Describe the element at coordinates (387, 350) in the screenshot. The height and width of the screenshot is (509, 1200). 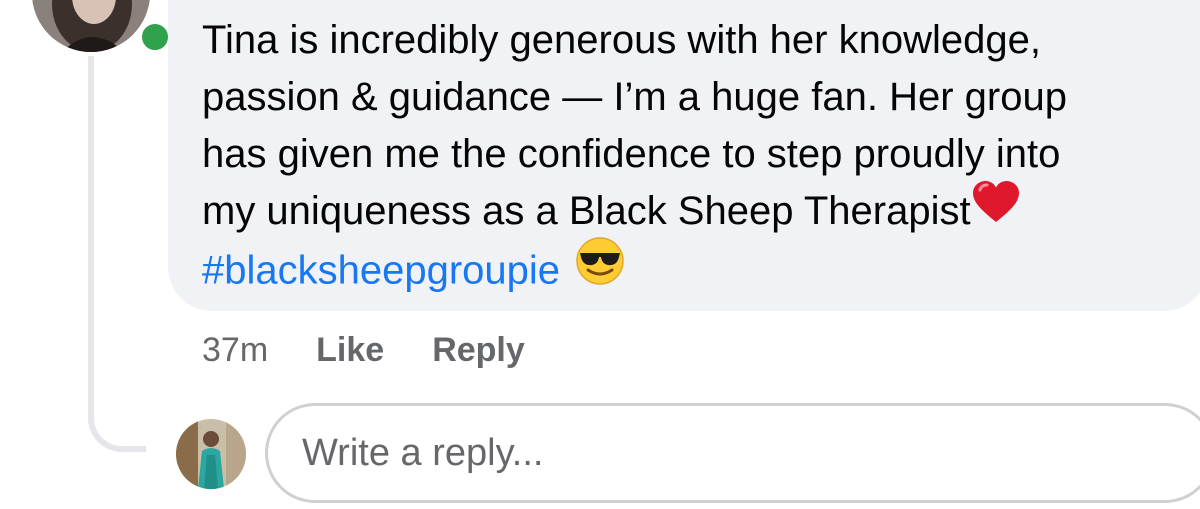
I see `comment-meta-row: 37m Like Reply` at that location.